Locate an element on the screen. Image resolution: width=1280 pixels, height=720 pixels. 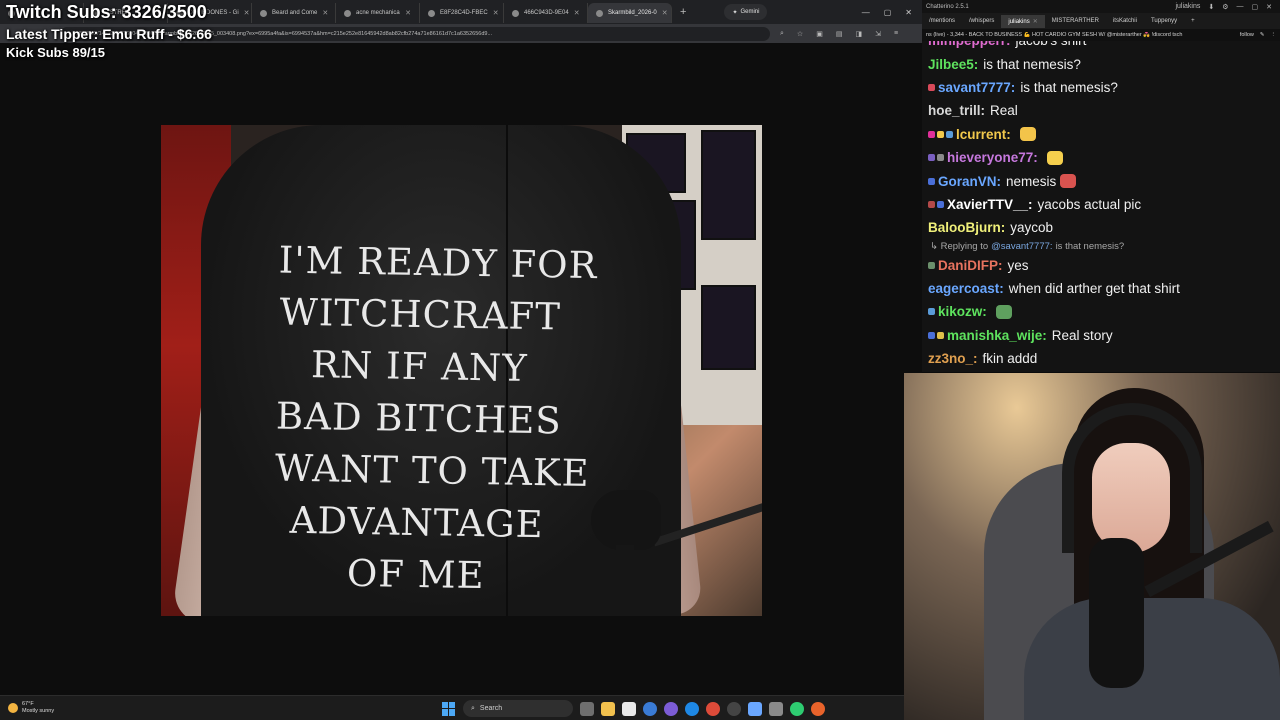
chat-tab-misterarther: MISTERARTHER is located at coordinates (1075, 21).